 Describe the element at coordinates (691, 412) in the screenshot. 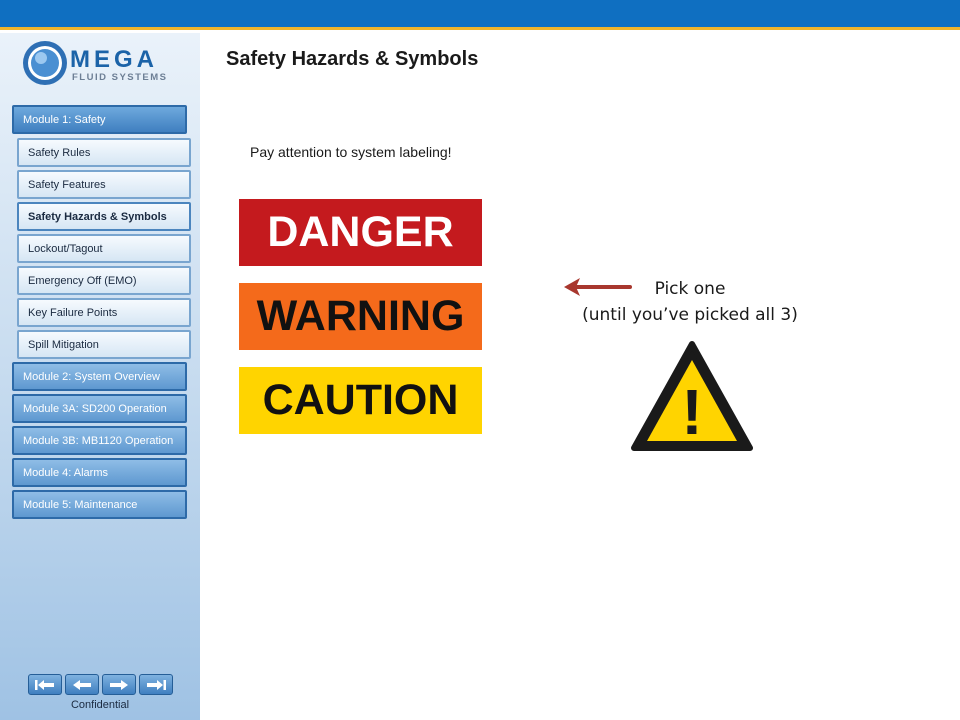

I see `hazard-exclamation-glyph: !` at that location.